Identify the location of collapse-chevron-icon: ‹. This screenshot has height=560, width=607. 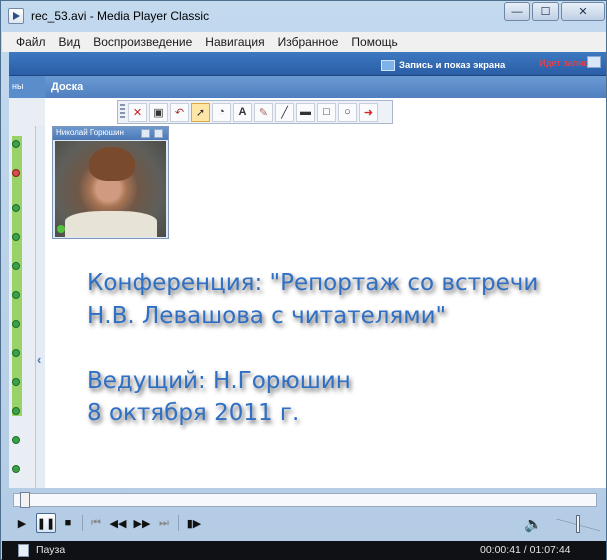
(39, 359).